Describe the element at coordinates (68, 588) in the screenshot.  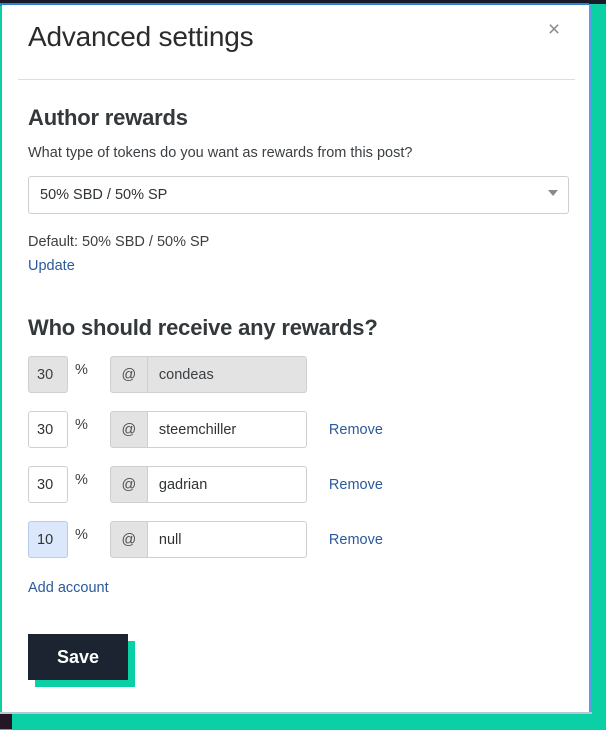
I see `add-account-link: Add account` at that location.